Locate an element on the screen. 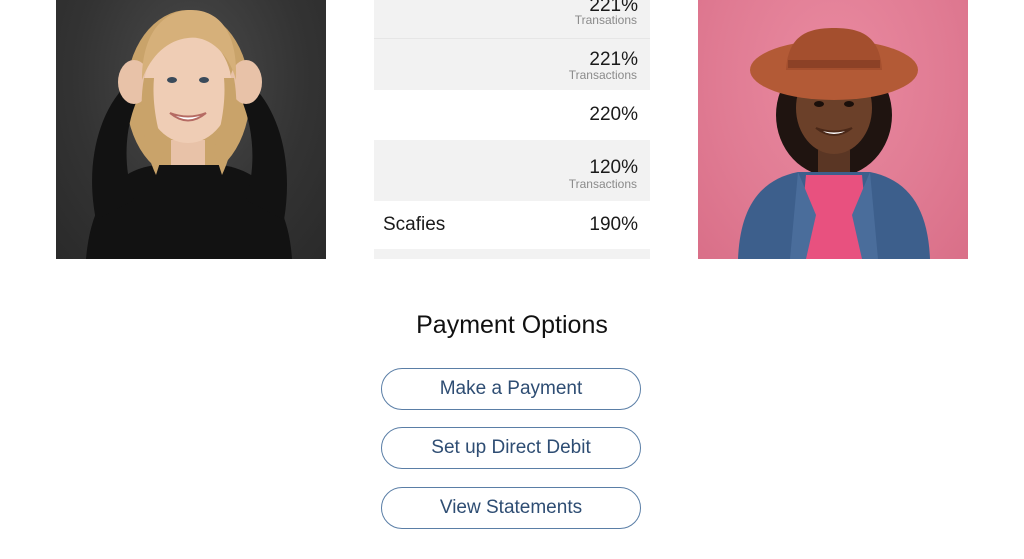  profile-photo-left is located at coordinates (191, 129).